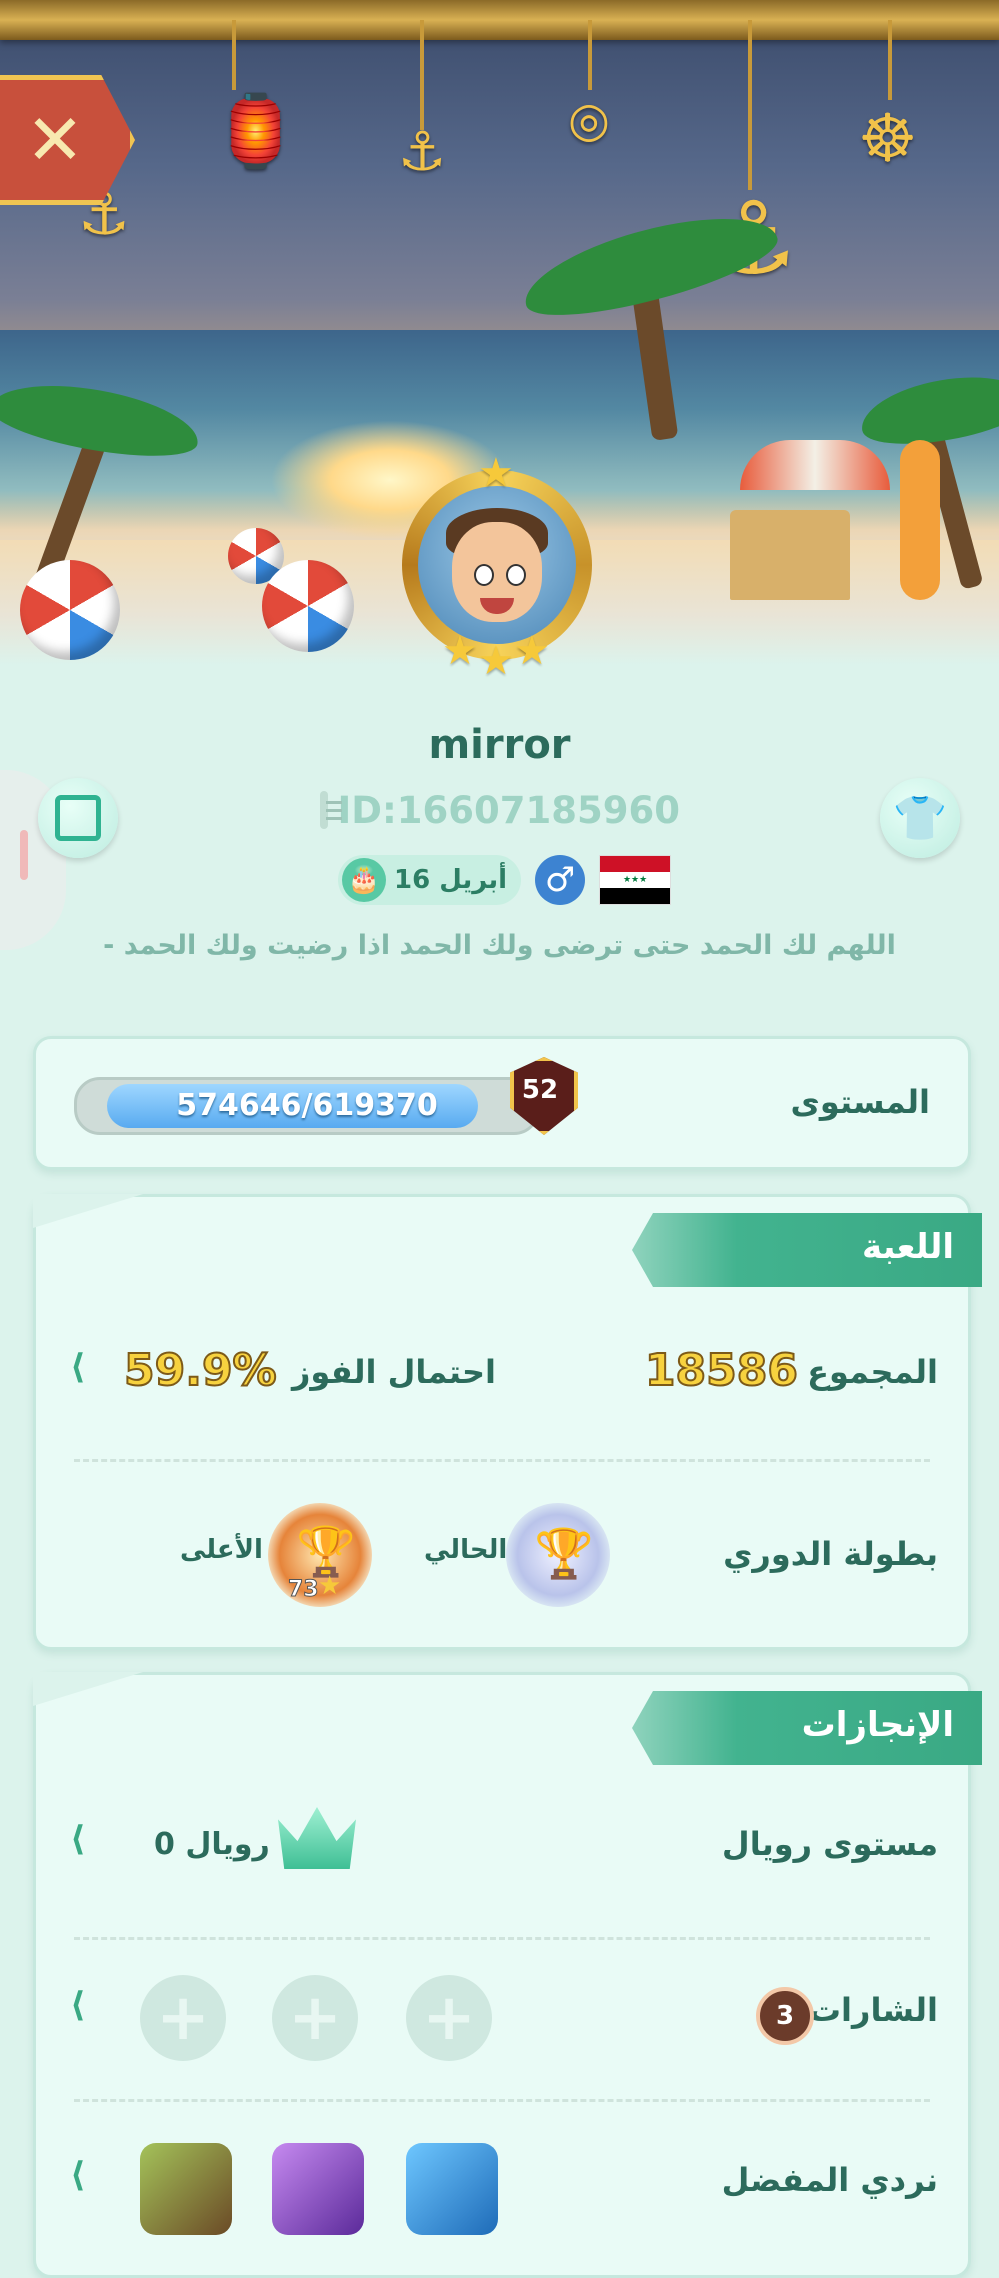 The image size is (999, 2278). What do you see at coordinates (317, 1838) in the screenshot?
I see `crown-icon` at bounding box center [317, 1838].